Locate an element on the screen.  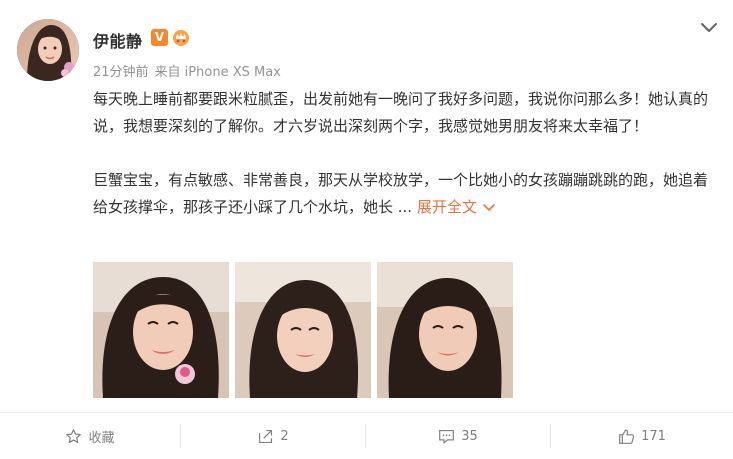
author-avatar is located at coordinates (48, 50).